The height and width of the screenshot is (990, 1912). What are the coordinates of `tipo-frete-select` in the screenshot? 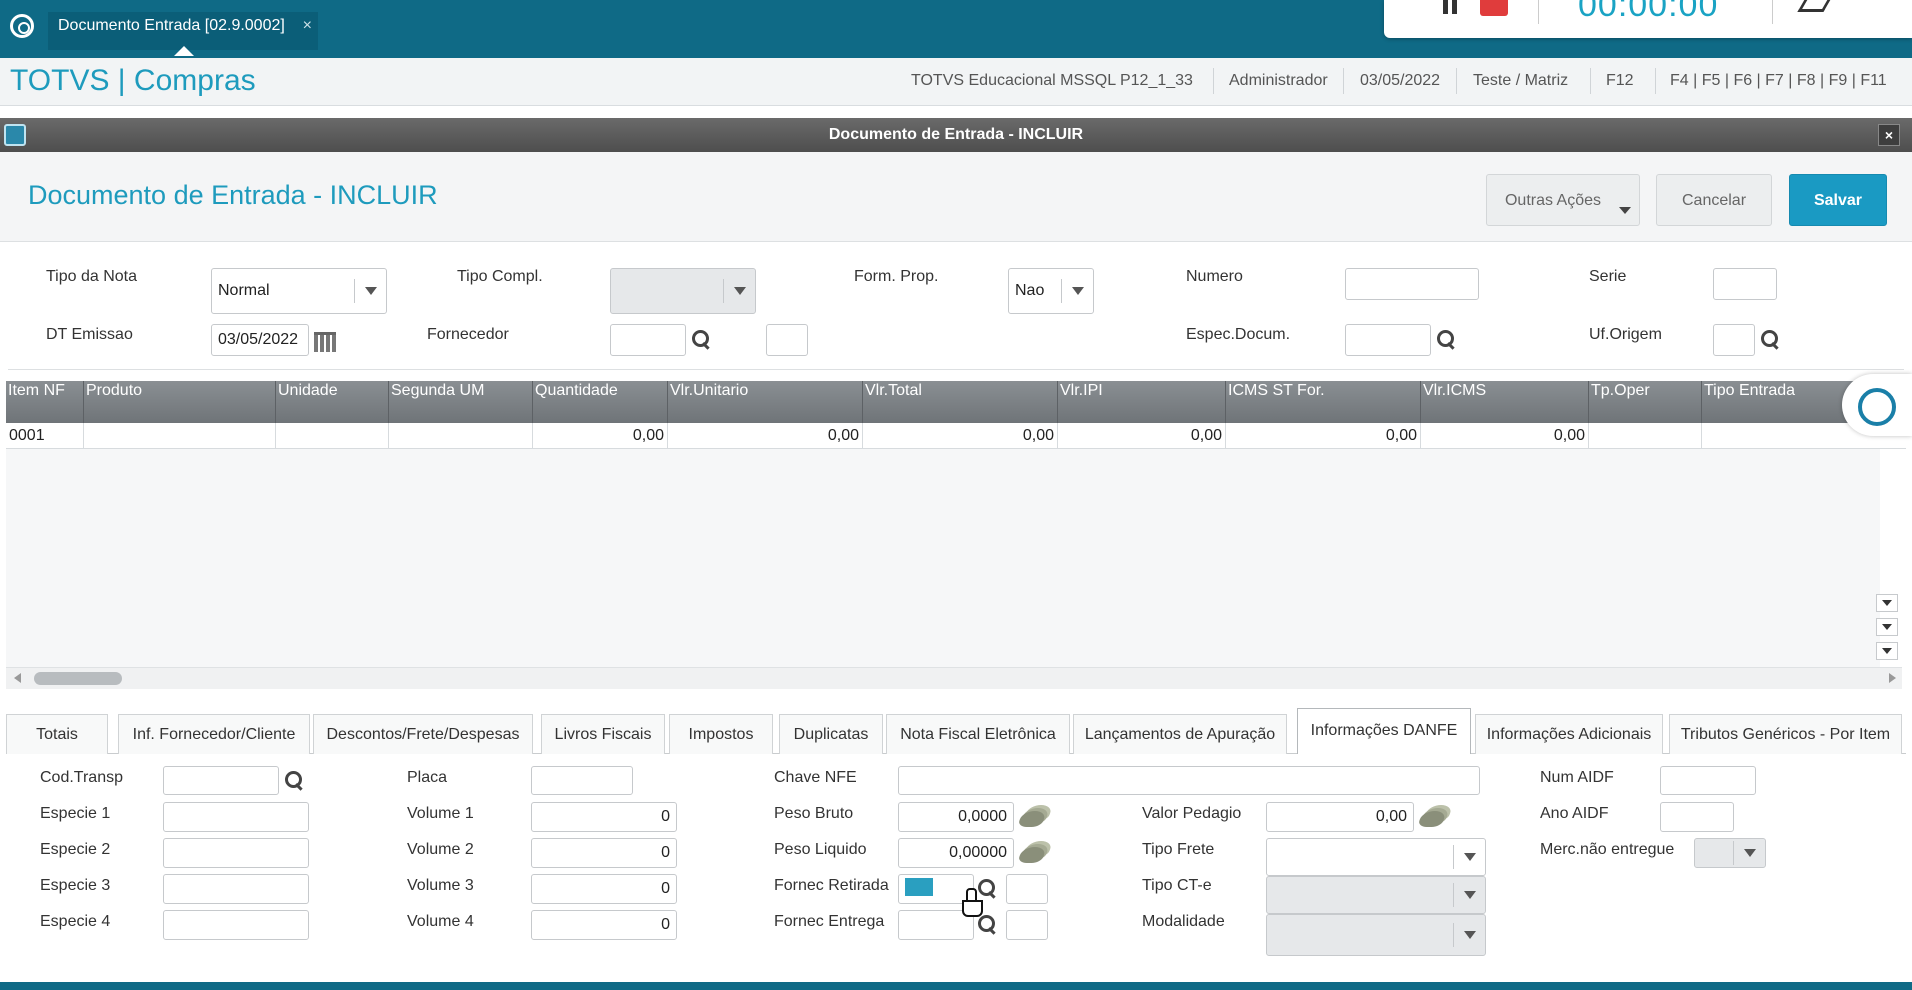 It's located at (1376, 857).